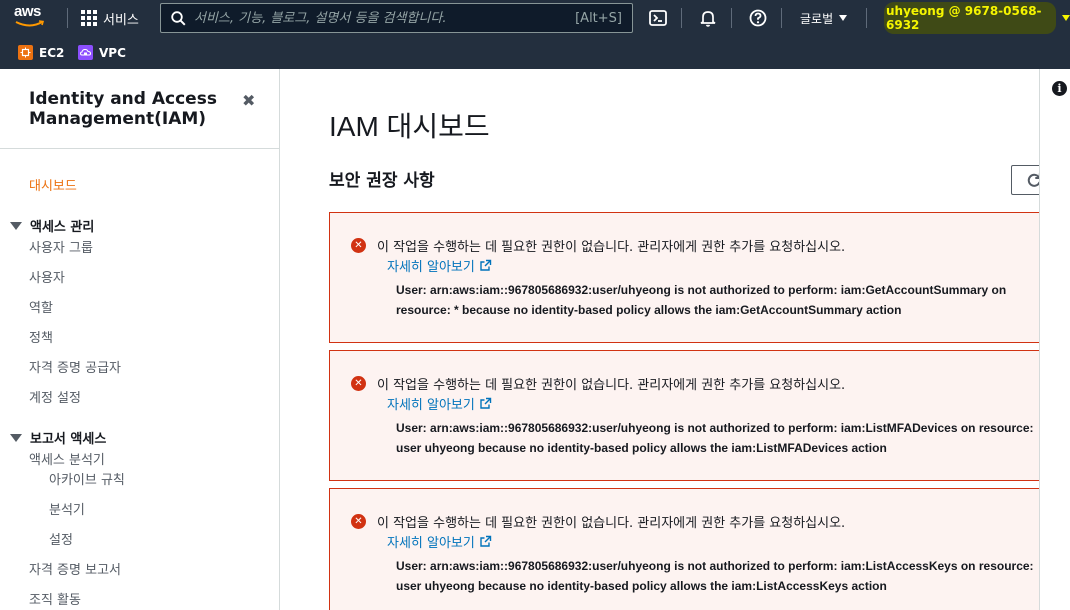  I want to click on sidebar-section-access-management: 액세스 관리, so click(52, 225).